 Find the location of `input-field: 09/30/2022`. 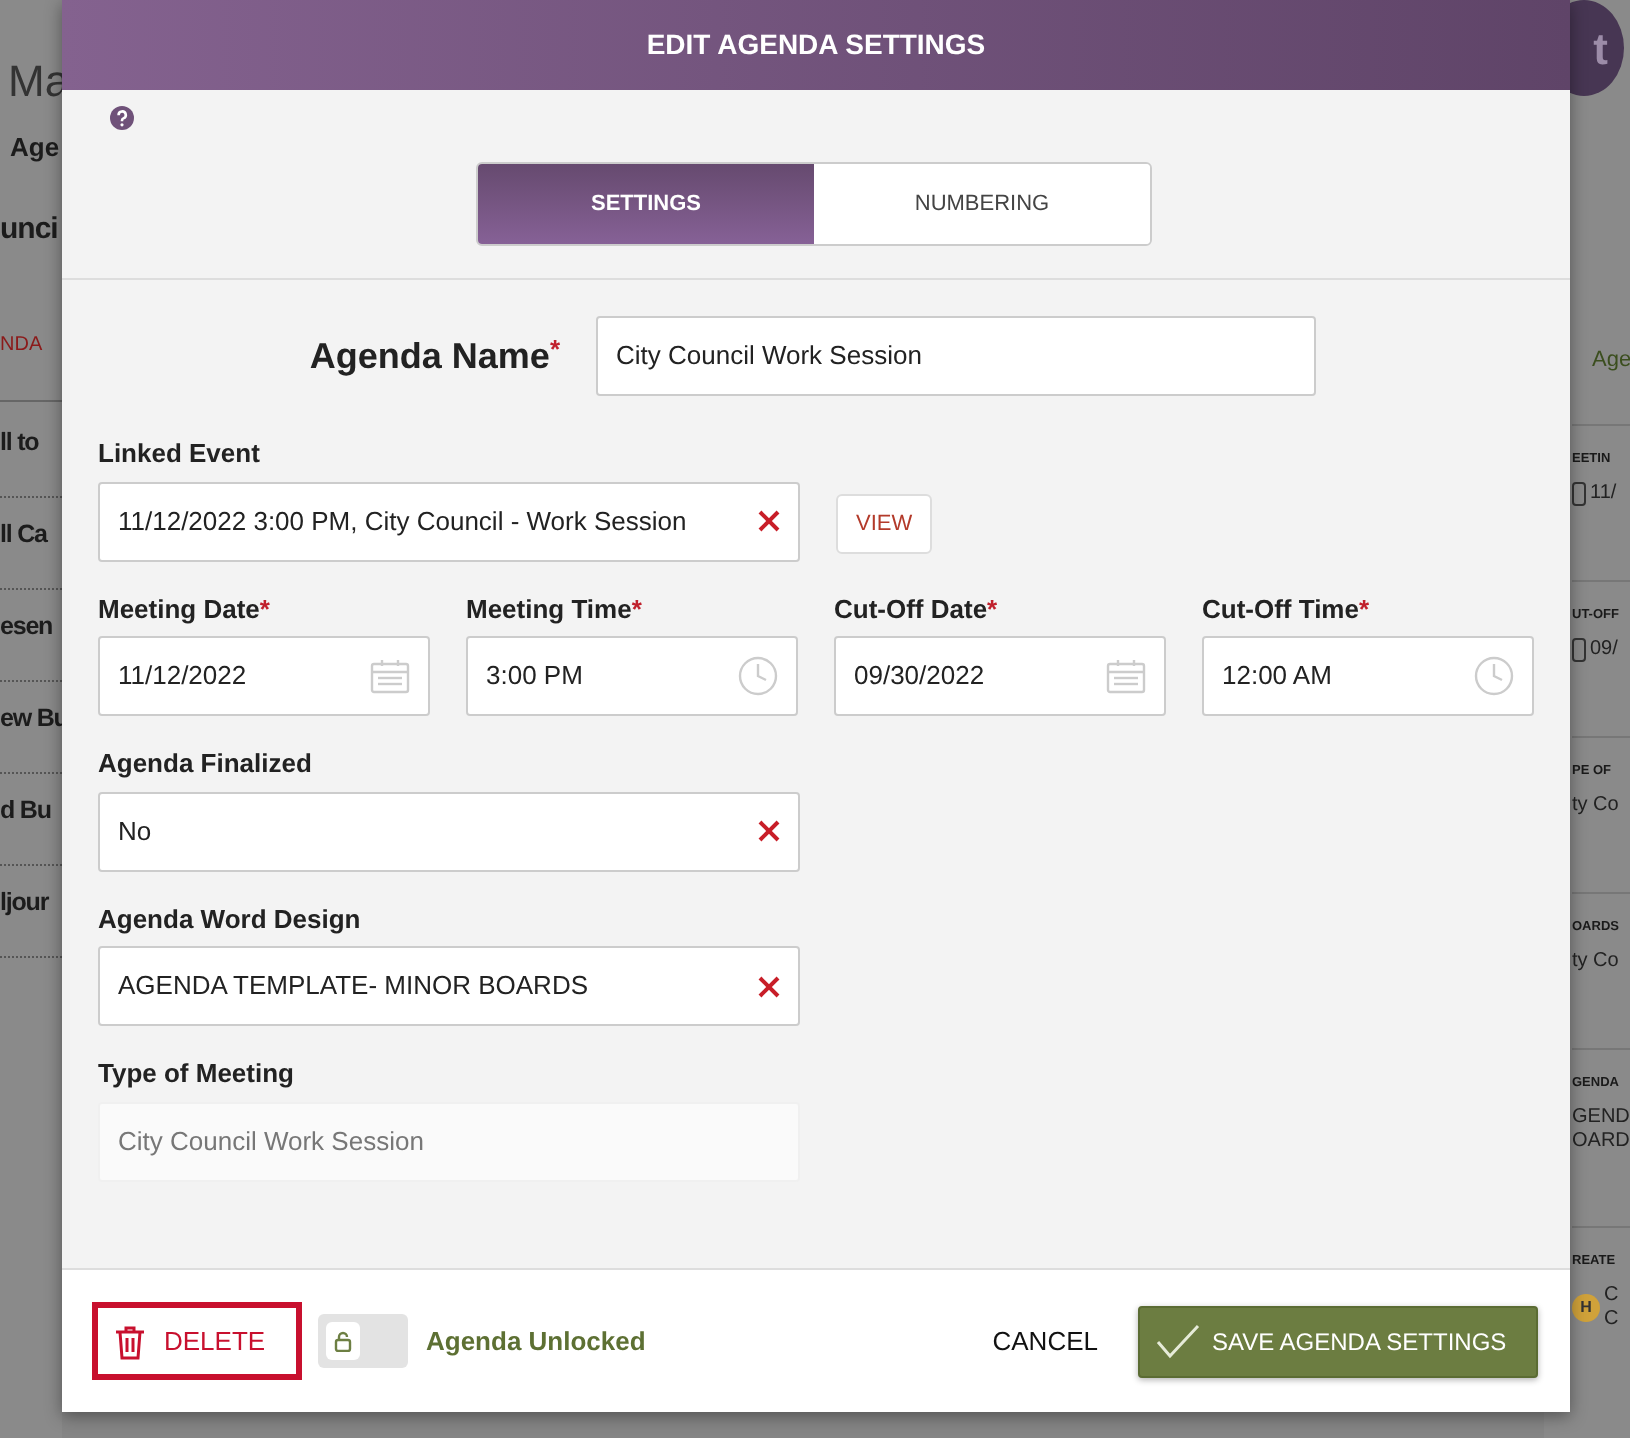

input-field: 09/30/2022 is located at coordinates (1000, 676).